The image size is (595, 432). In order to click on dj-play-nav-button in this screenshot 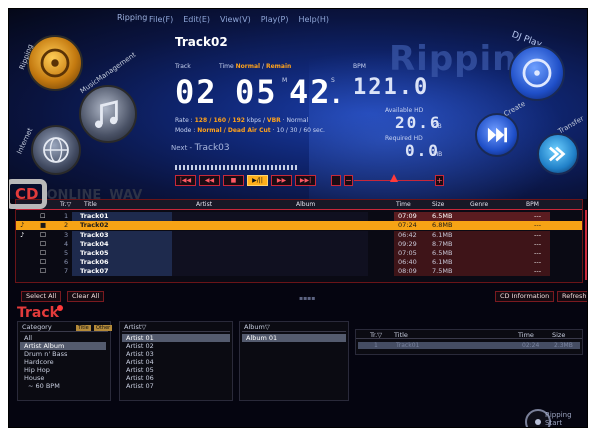, I will do `click(537, 73)`.